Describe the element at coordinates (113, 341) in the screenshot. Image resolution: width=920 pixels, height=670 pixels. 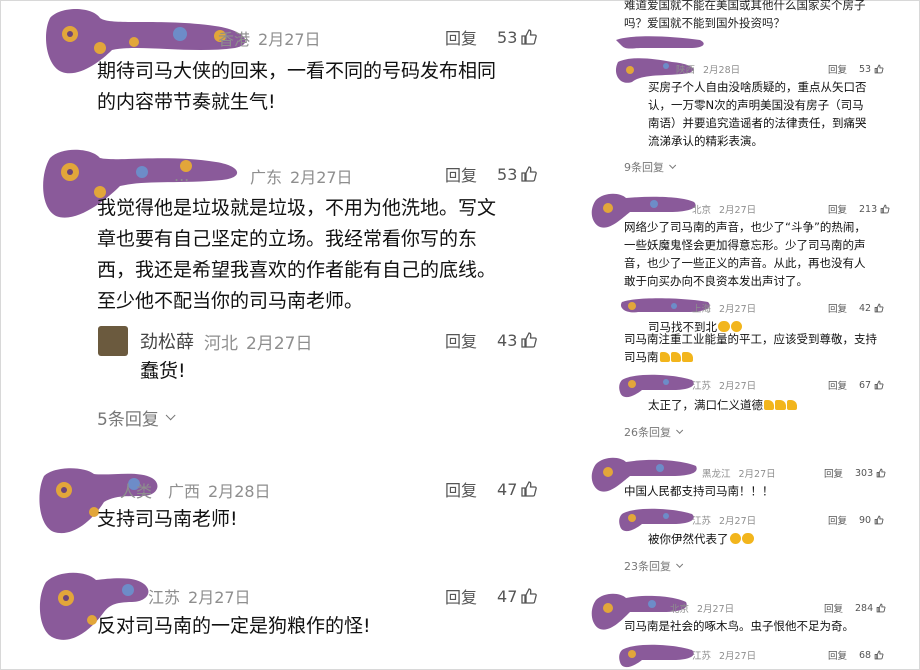
I see `reply-avatar` at that location.